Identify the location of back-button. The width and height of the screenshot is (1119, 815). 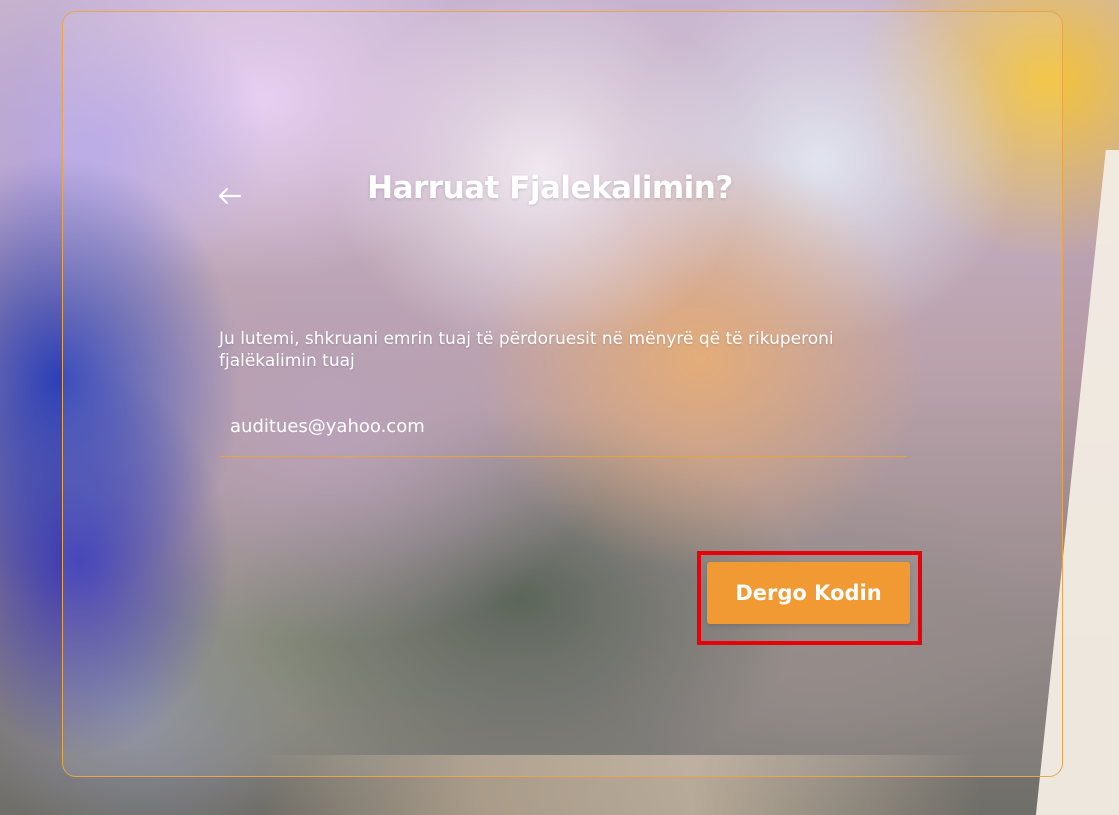
(229, 196).